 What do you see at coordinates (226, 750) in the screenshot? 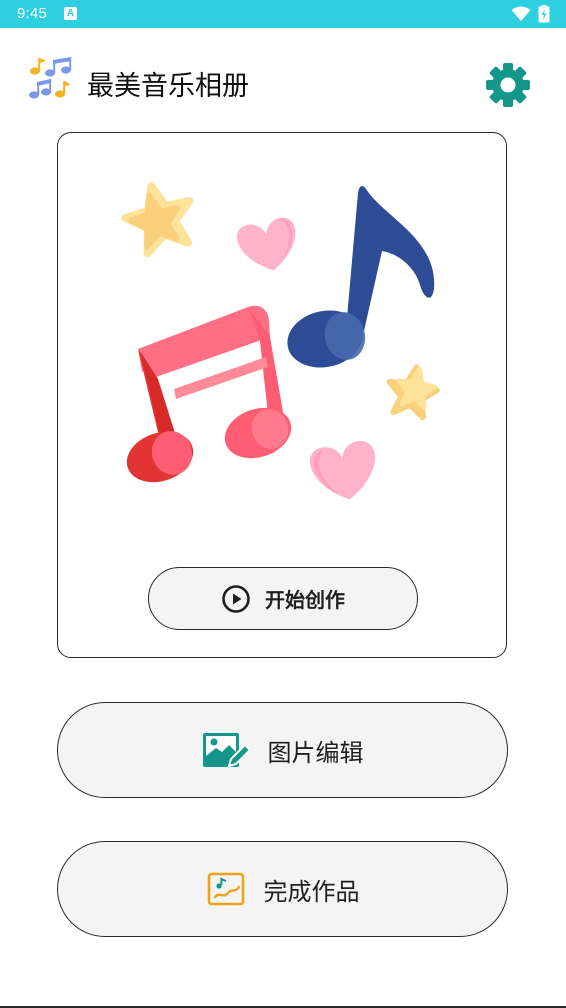
I see `image-edit-icon` at bounding box center [226, 750].